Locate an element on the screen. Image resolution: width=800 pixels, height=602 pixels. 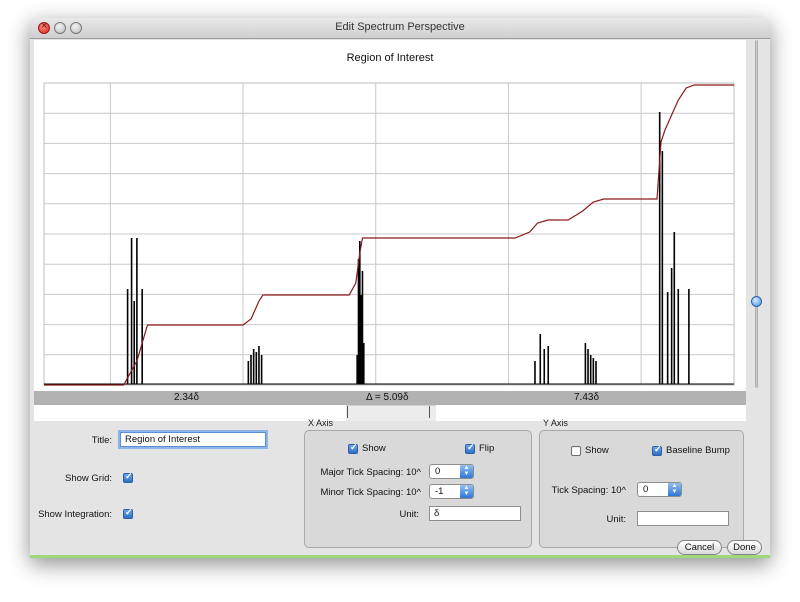
title-bar: Edit Spectrum Perspective is located at coordinates (400, 28).